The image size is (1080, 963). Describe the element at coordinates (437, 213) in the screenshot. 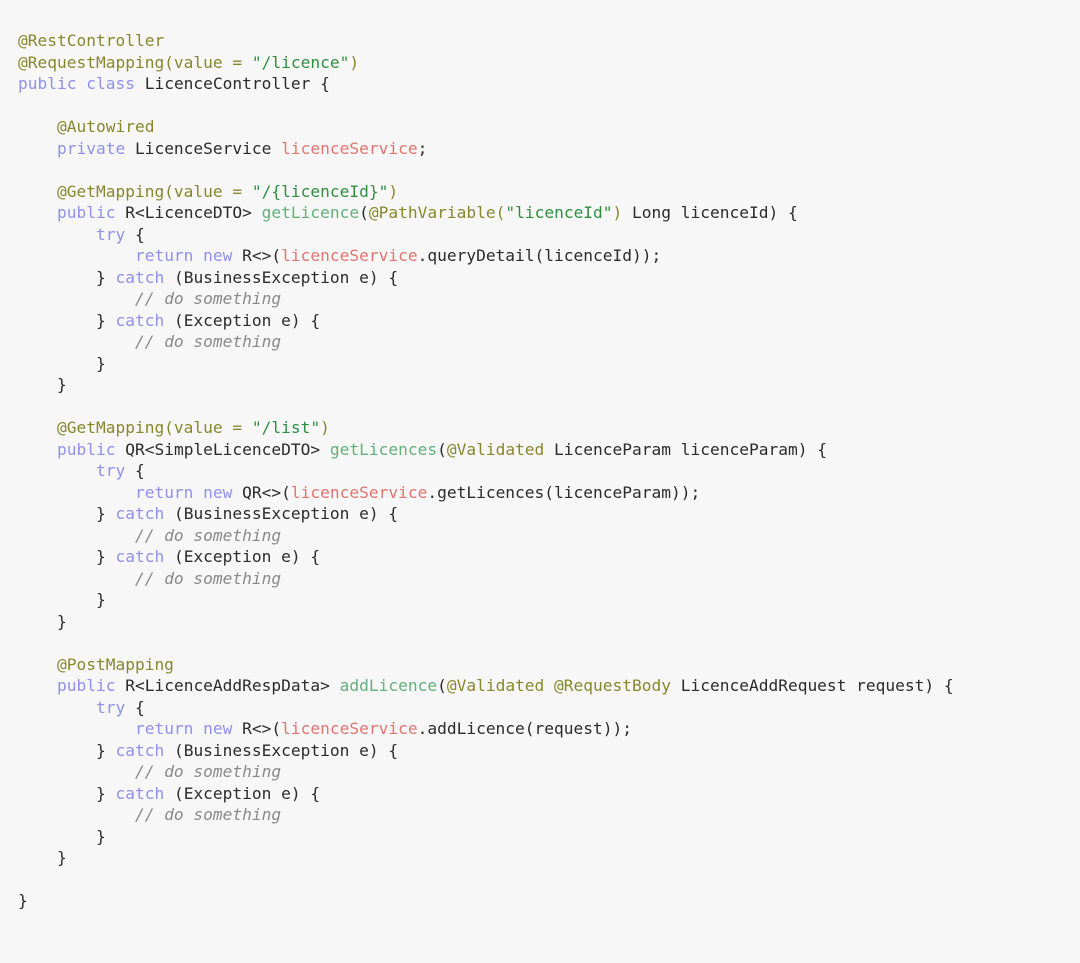

I see `code-token-anno: @PathVariable(` at that location.